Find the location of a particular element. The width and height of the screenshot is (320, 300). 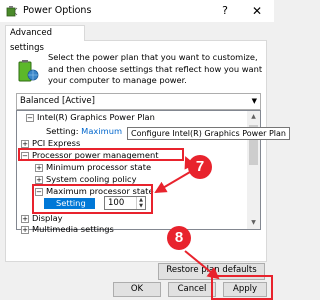

scroll-down-arrow-icon: ▼ is located at coordinates (253, 223).